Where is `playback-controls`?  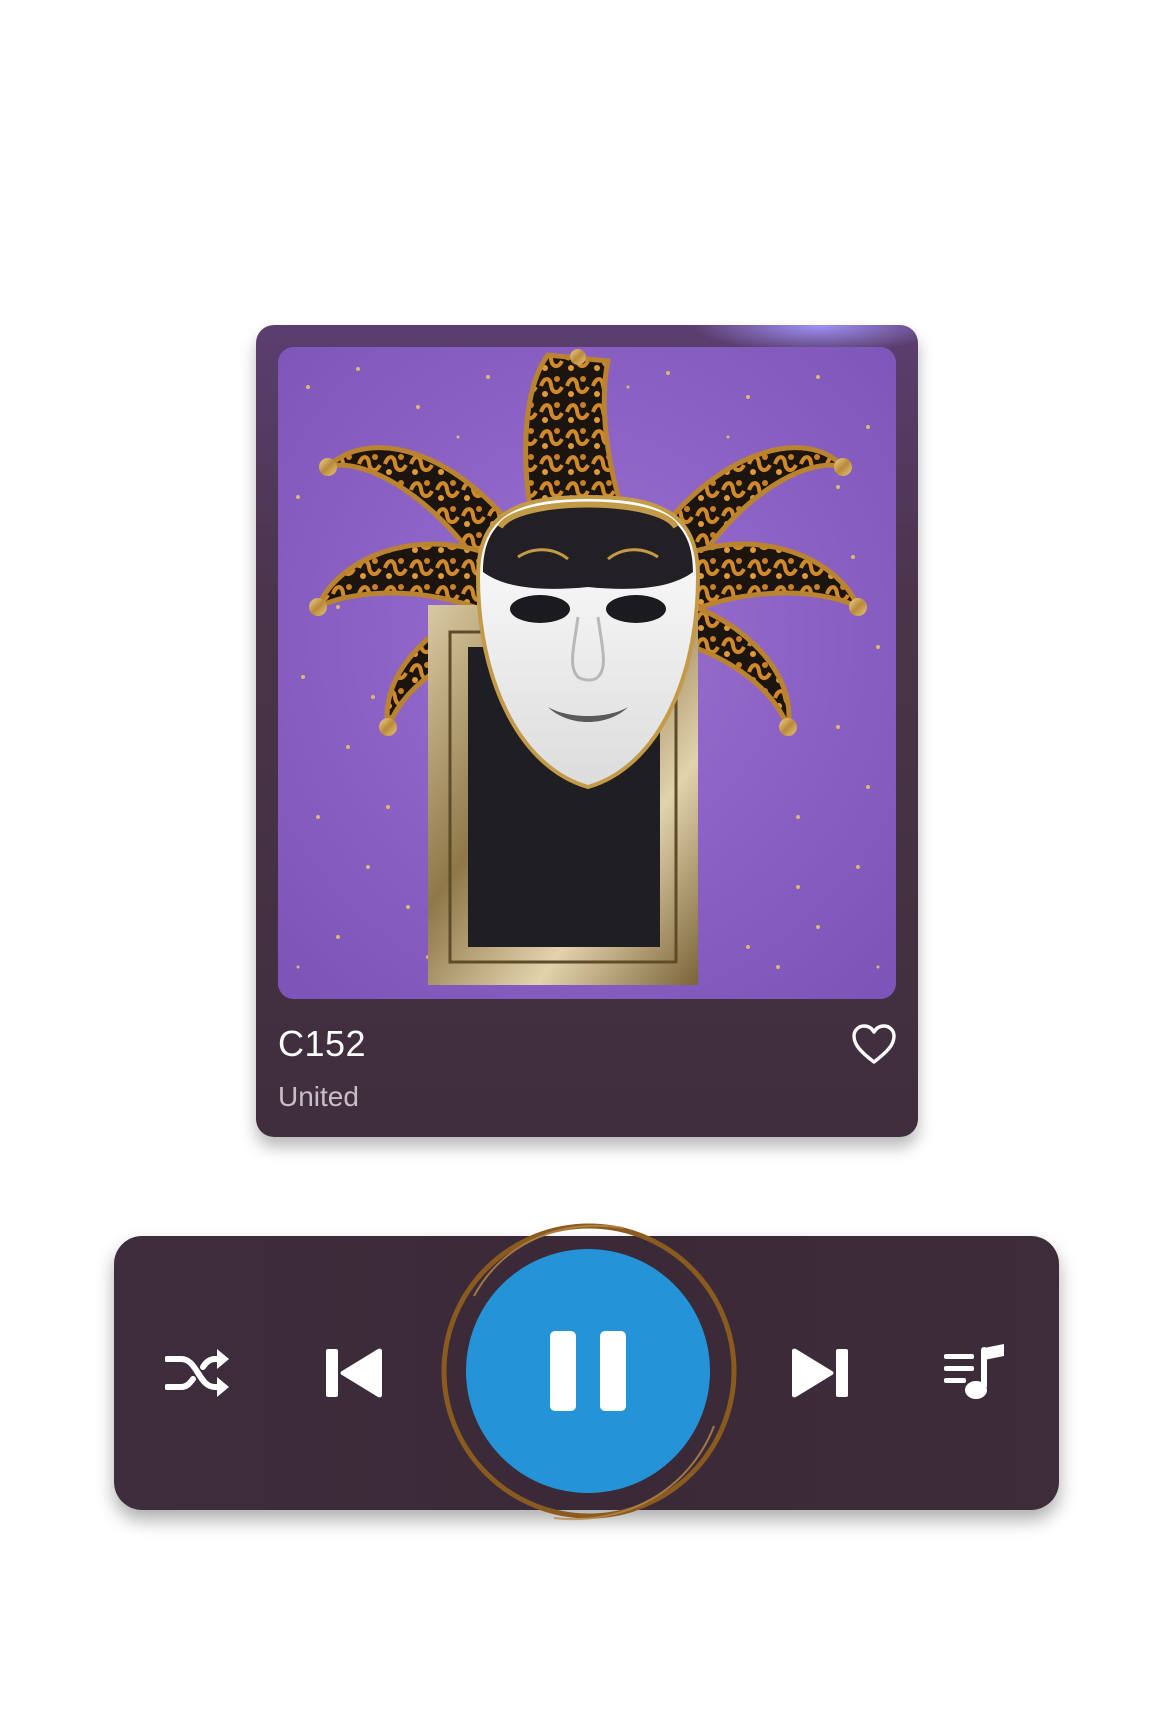
playback-controls is located at coordinates (586, 1372).